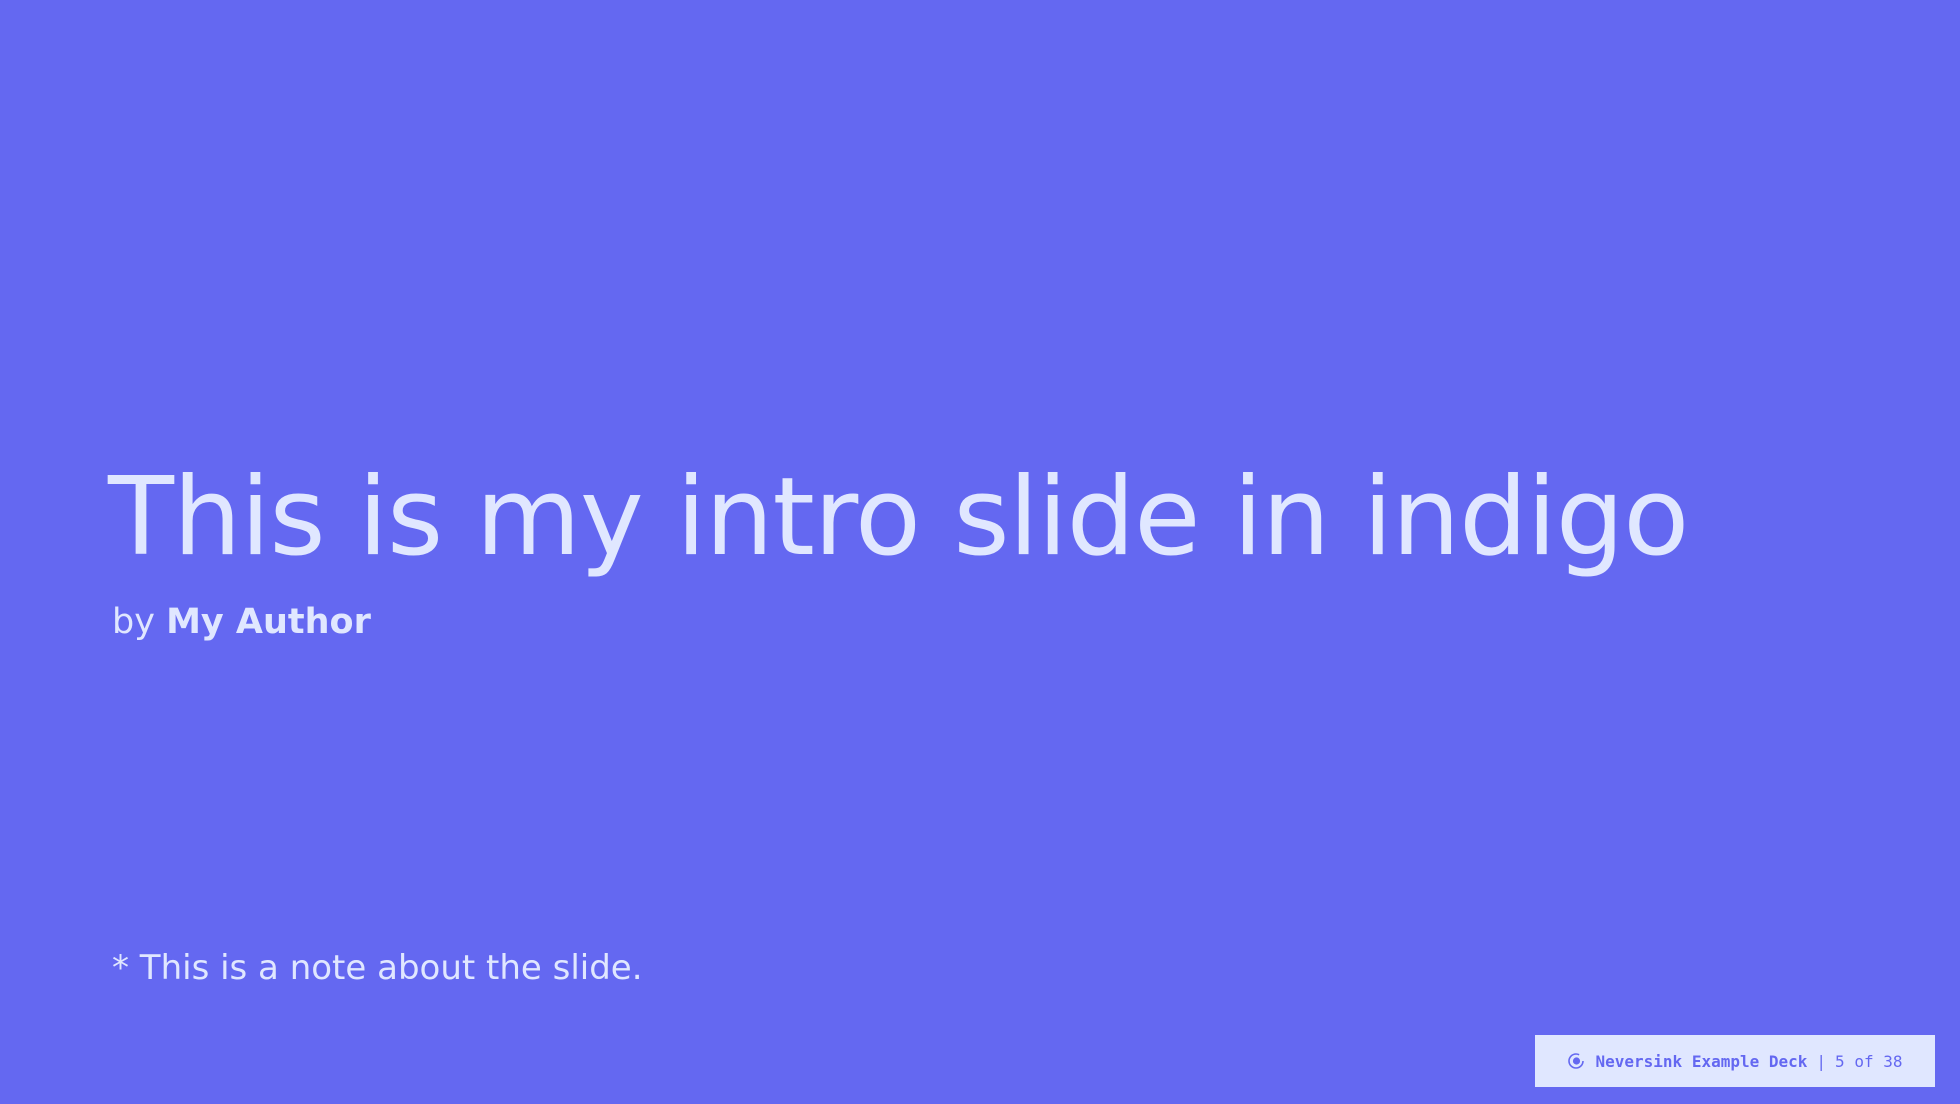 The image size is (1960, 1104). I want to click on page-indicator: 5 of 38, so click(1868, 1061).